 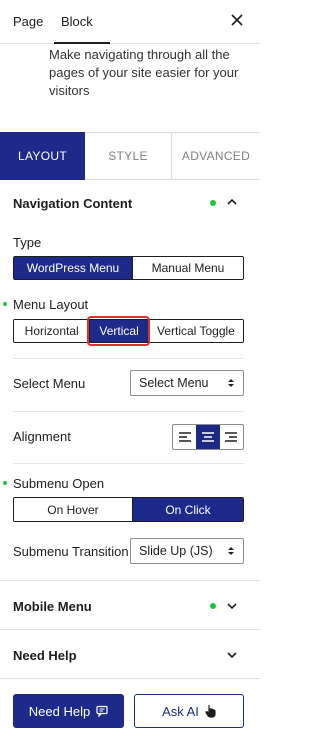 What do you see at coordinates (45, 655) in the screenshot?
I see `need-help-title: Need Help` at bounding box center [45, 655].